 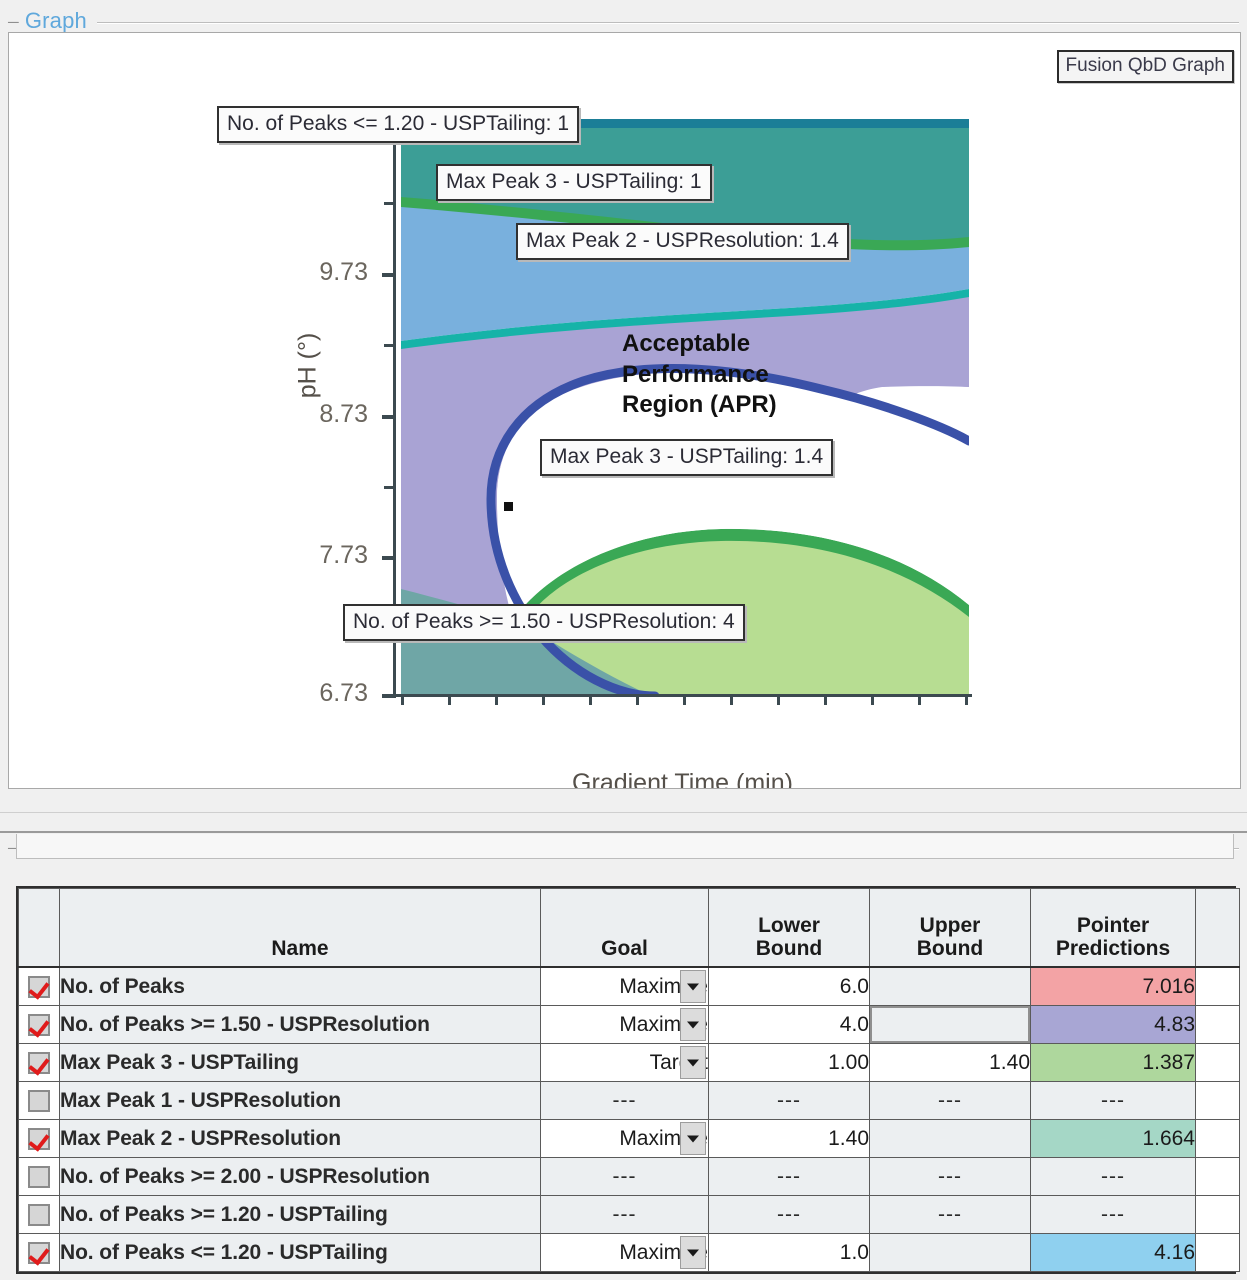 What do you see at coordinates (343, 692) in the screenshot?
I see `y-tick-label-6-73: 6.73` at bounding box center [343, 692].